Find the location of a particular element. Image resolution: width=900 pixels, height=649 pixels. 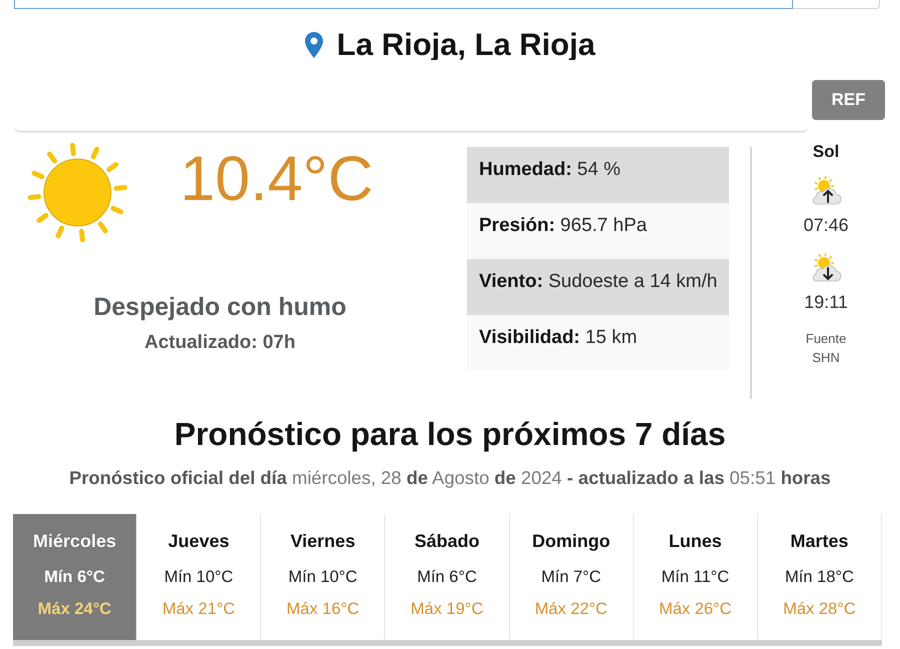

day-tab: Miércoles Mín 6°C Máx 24°C is located at coordinates (75, 577).